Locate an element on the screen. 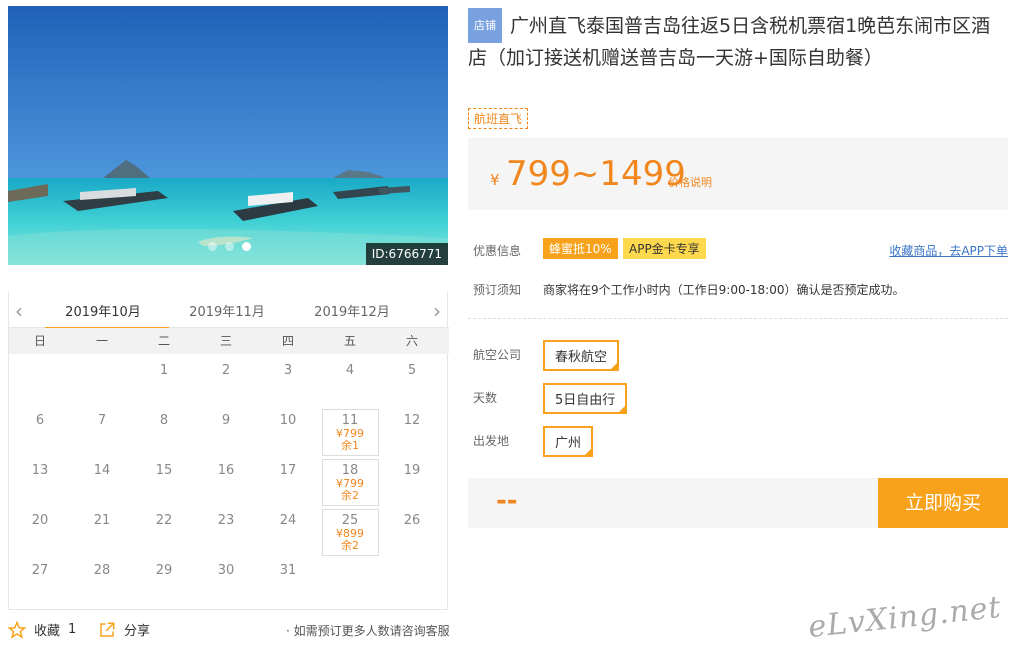 This screenshot has height=655, width=1013. calendar-day: 17 is located at coordinates (288, 483).